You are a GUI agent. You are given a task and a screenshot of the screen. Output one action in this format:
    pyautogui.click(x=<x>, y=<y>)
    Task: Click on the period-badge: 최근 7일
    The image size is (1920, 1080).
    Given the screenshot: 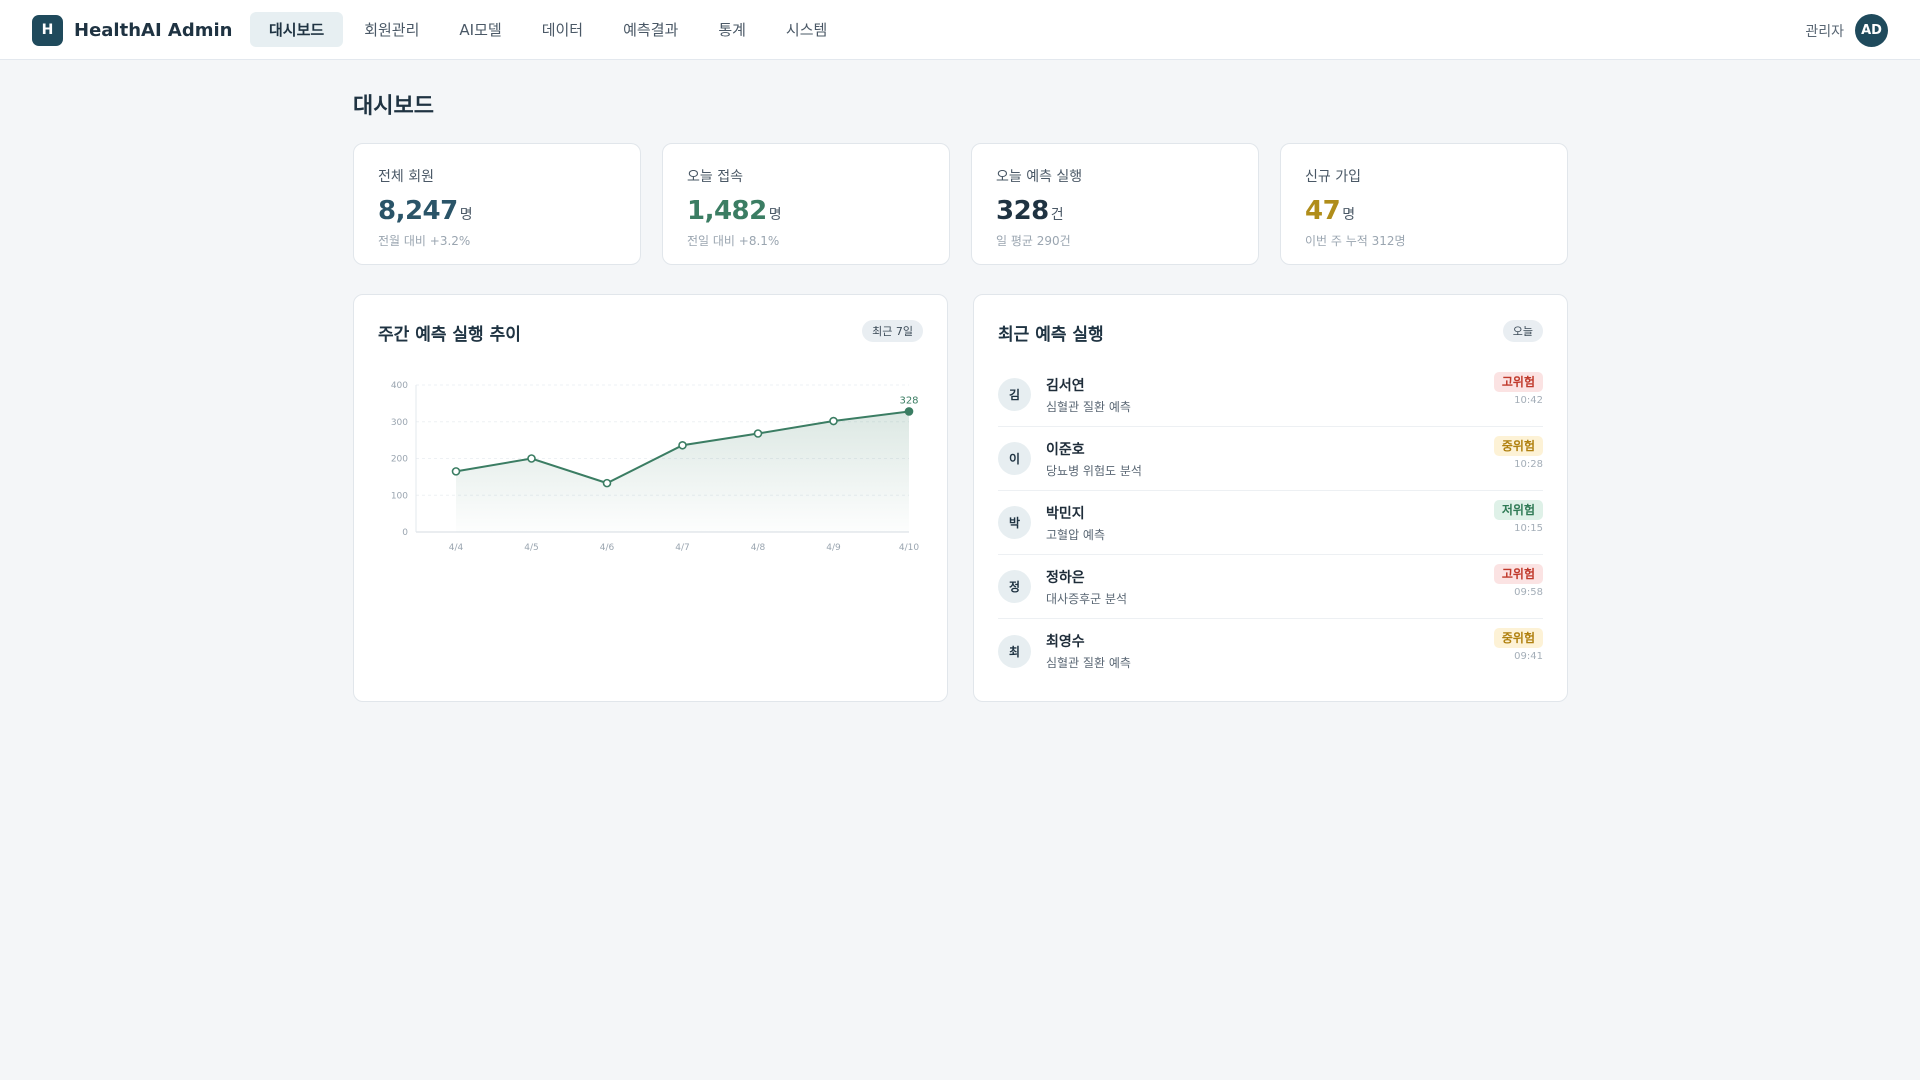 What is the action you would take?
    pyautogui.click(x=892, y=331)
    